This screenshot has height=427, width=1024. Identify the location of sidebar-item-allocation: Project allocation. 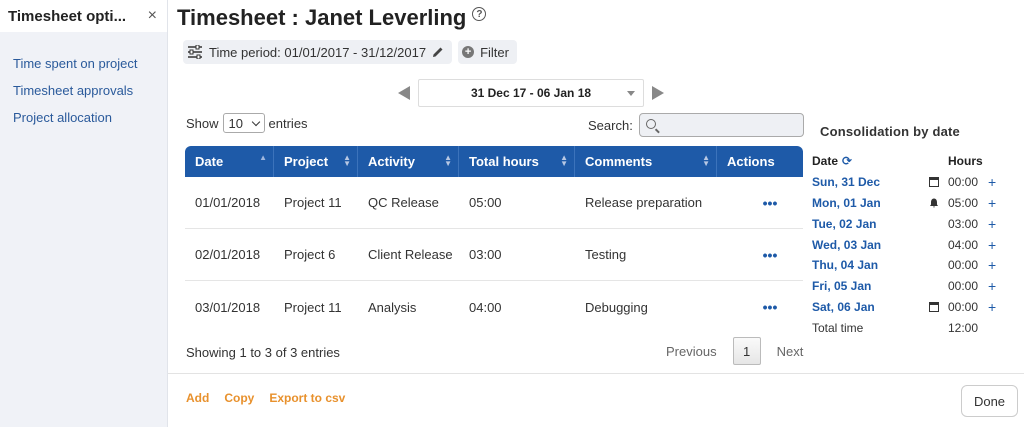
(83, 117).